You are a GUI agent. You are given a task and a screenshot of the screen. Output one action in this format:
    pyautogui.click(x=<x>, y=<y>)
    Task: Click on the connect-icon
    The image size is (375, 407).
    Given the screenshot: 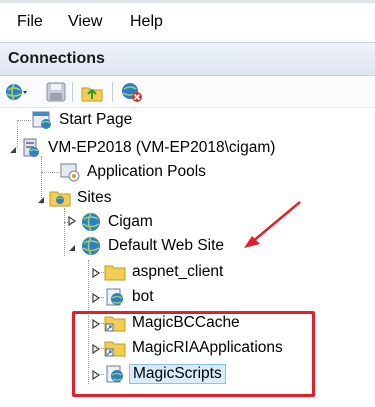 What is the action you would take?
    pyautogui.click(x=16, y=92)
    